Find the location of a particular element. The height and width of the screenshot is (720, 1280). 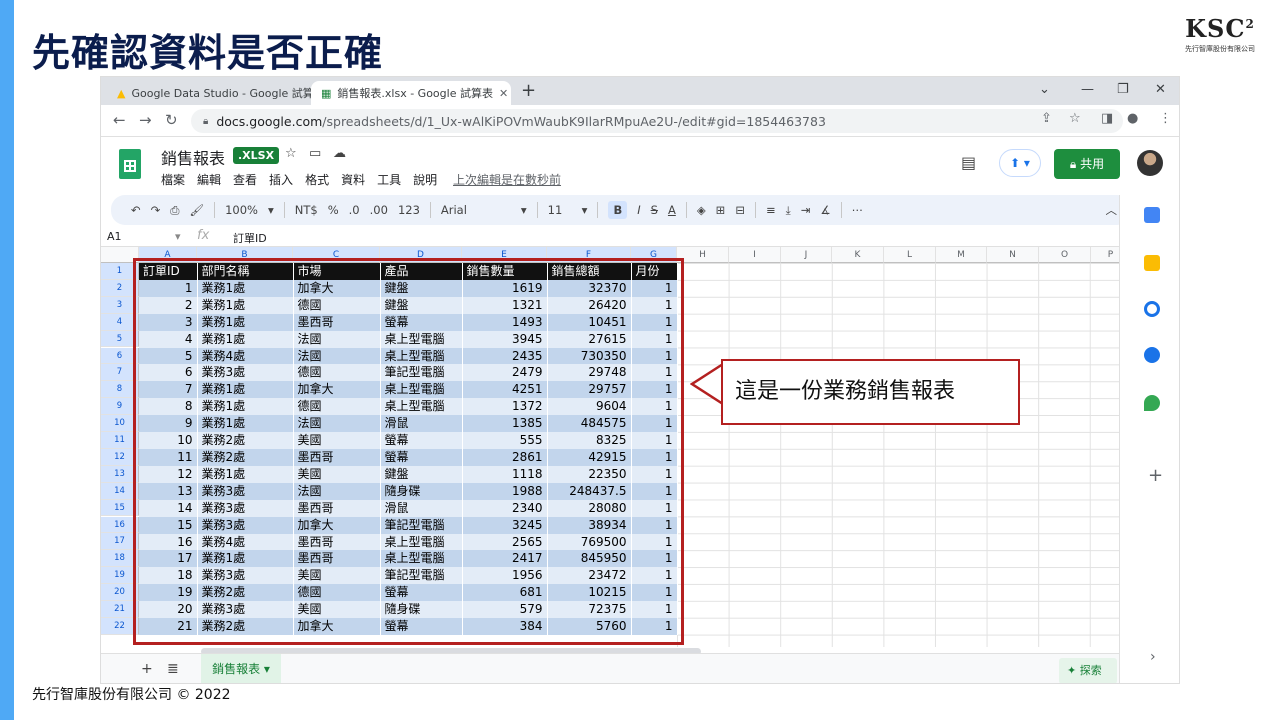

sheets-icon: ▦ is located at coordinates (326, 93).